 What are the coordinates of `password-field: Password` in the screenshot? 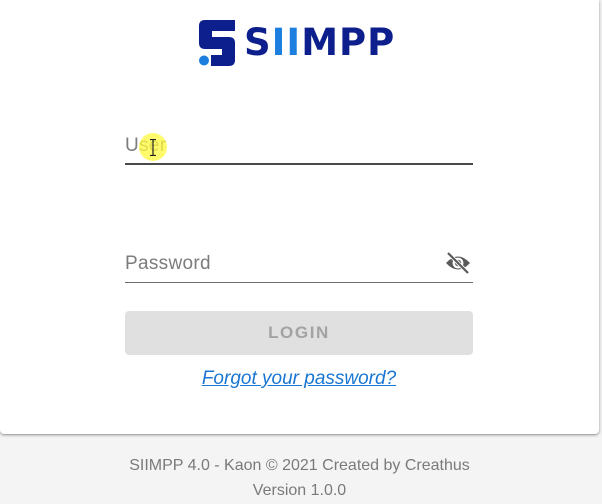 It's located at (299, 264).